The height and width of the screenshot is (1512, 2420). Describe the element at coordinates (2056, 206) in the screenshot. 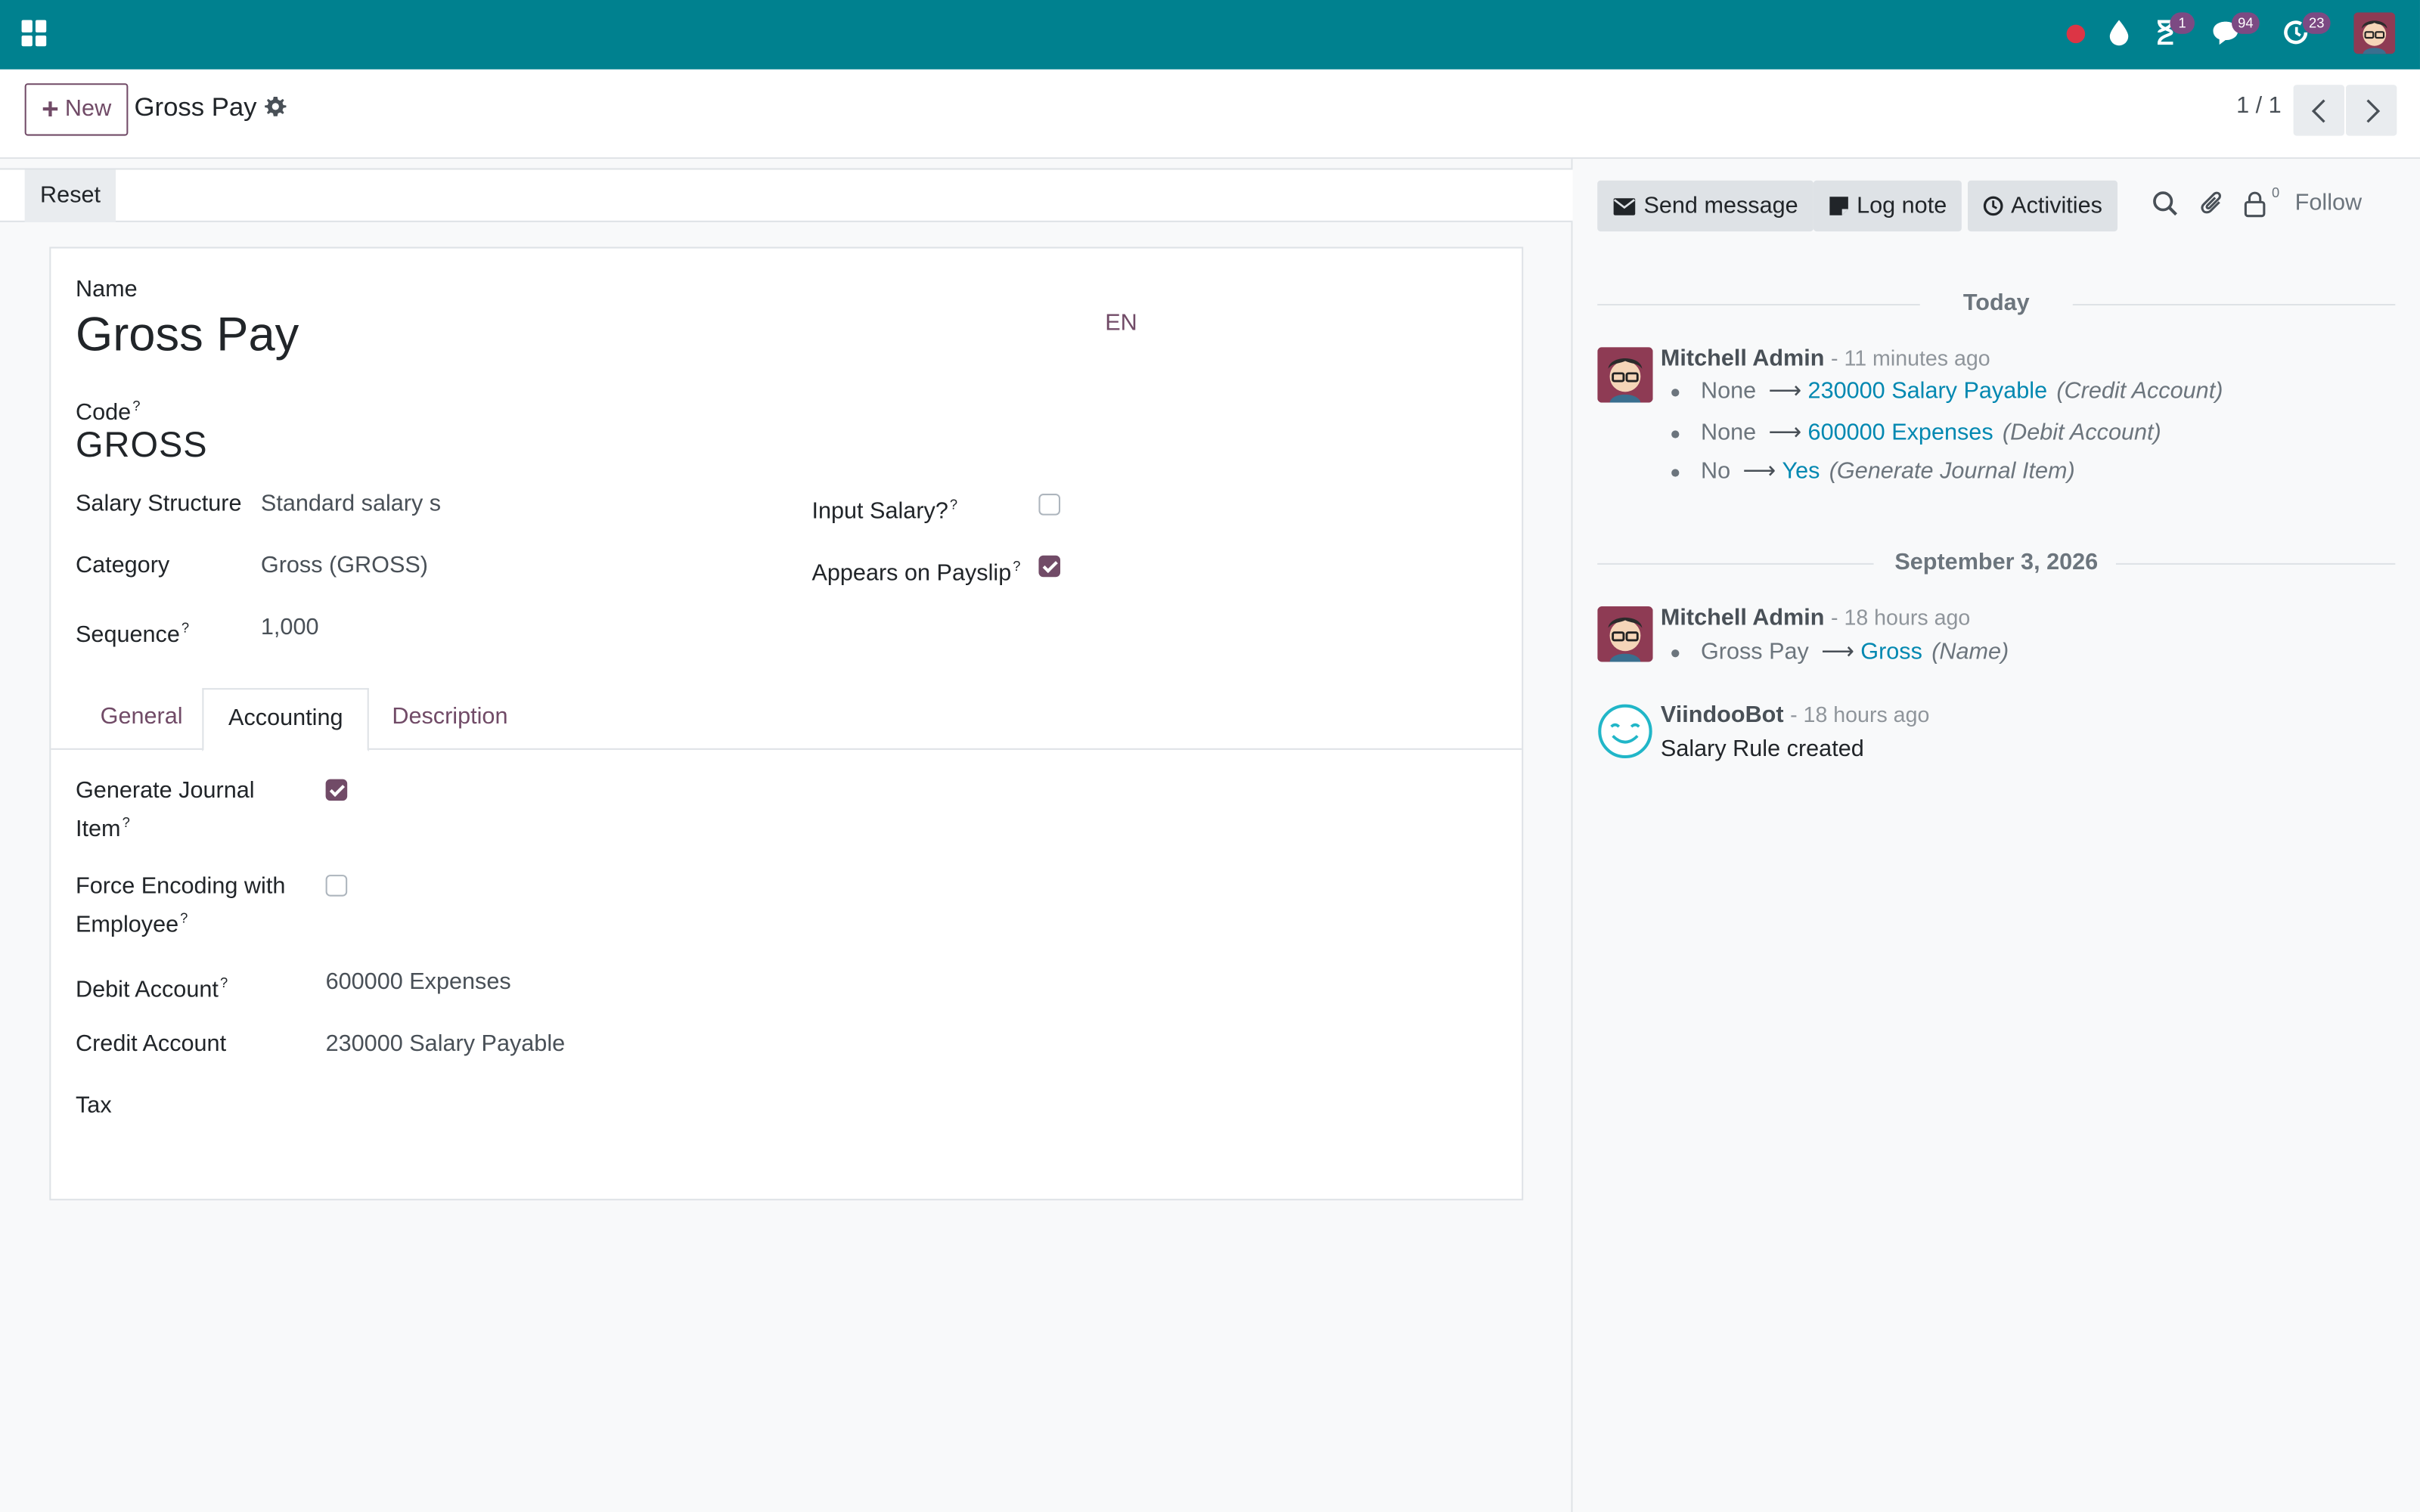

I see `activities-label: Activities` at that location.